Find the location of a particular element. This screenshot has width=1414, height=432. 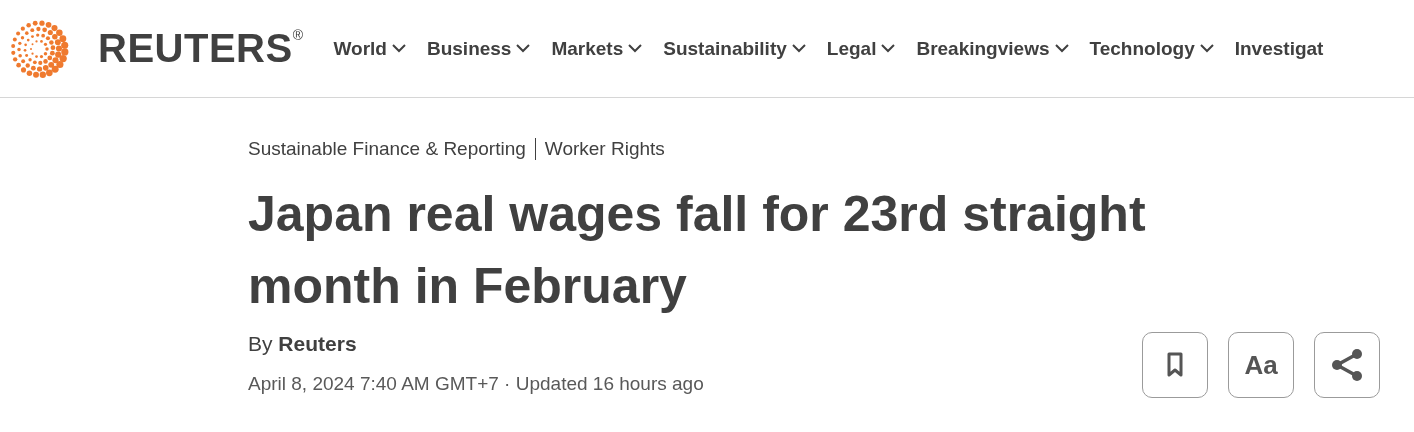

logo-wordmark: REUTERS$^{®}$ is located at coordinates (201, 48).